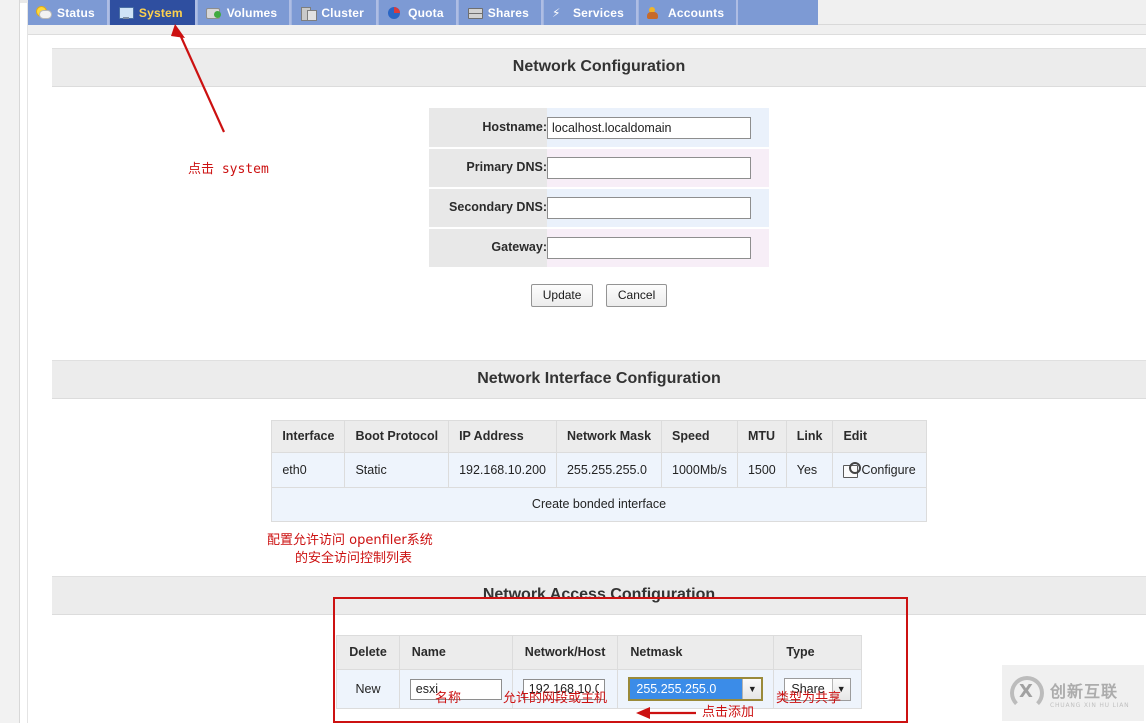  I want to click on network-configuration-form: Hostname: Primary DNS: Secondary DNS:, so click(599, 188).